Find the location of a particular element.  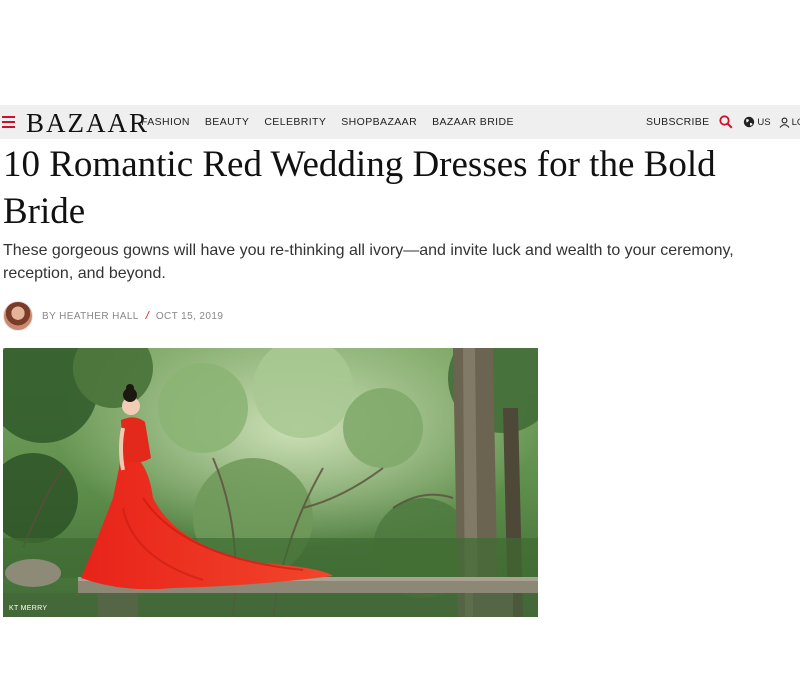

nav-link-celebrity: CELEBRITY is located at coordinates (295, 122).